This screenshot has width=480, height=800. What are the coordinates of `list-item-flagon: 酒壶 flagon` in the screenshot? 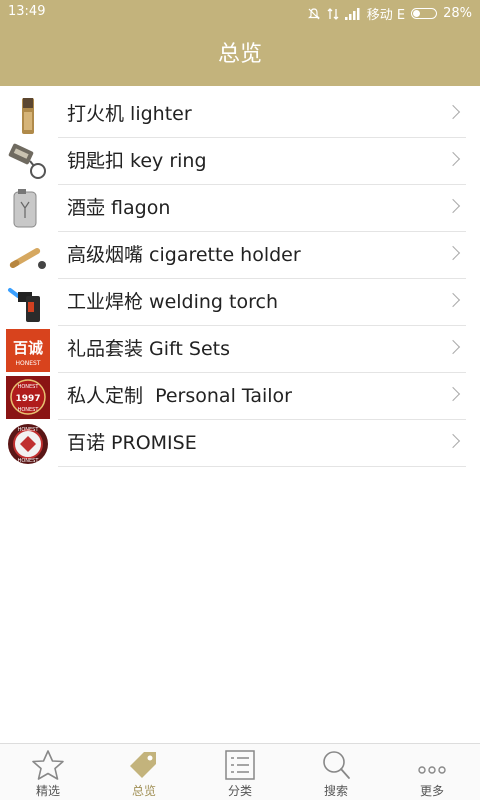 It's located at (240, 208).